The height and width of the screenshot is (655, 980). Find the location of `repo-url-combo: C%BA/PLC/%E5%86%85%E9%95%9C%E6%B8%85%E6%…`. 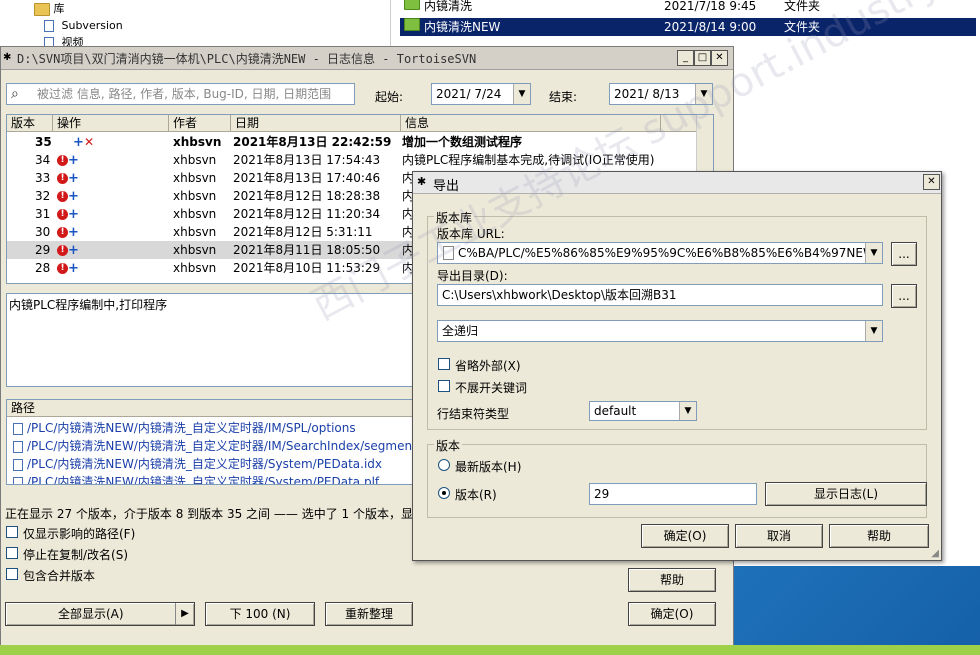

repo-url-combo: C%BA/PLC/%E5%86%85%E9%95%9C%E6%B8%85%E6%… is located at coordinates (660, 253).